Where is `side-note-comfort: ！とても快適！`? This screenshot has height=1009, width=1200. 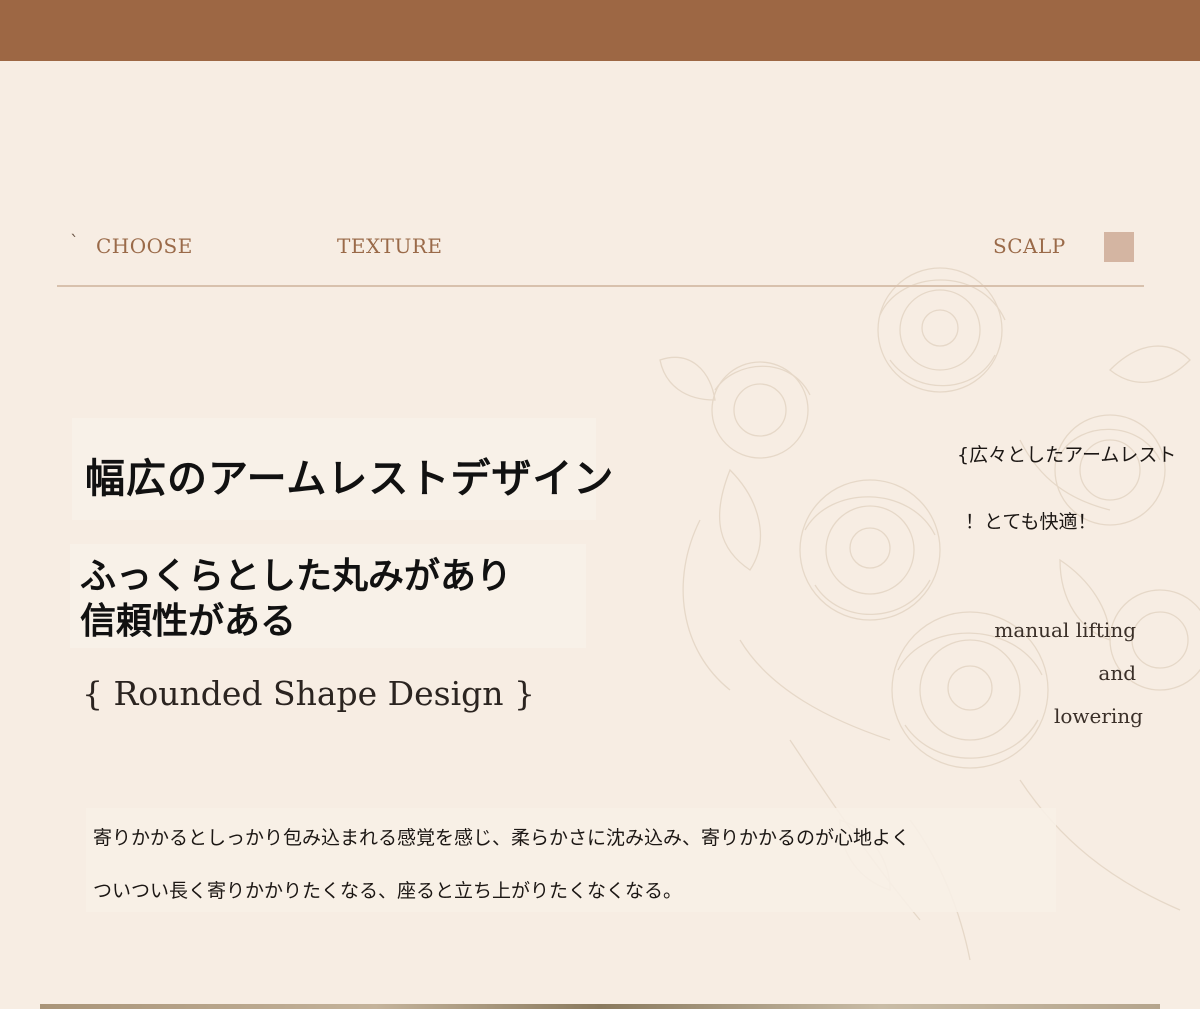
side-note-comfort: ！とても快適！ is located at coordinates (1031, 522).